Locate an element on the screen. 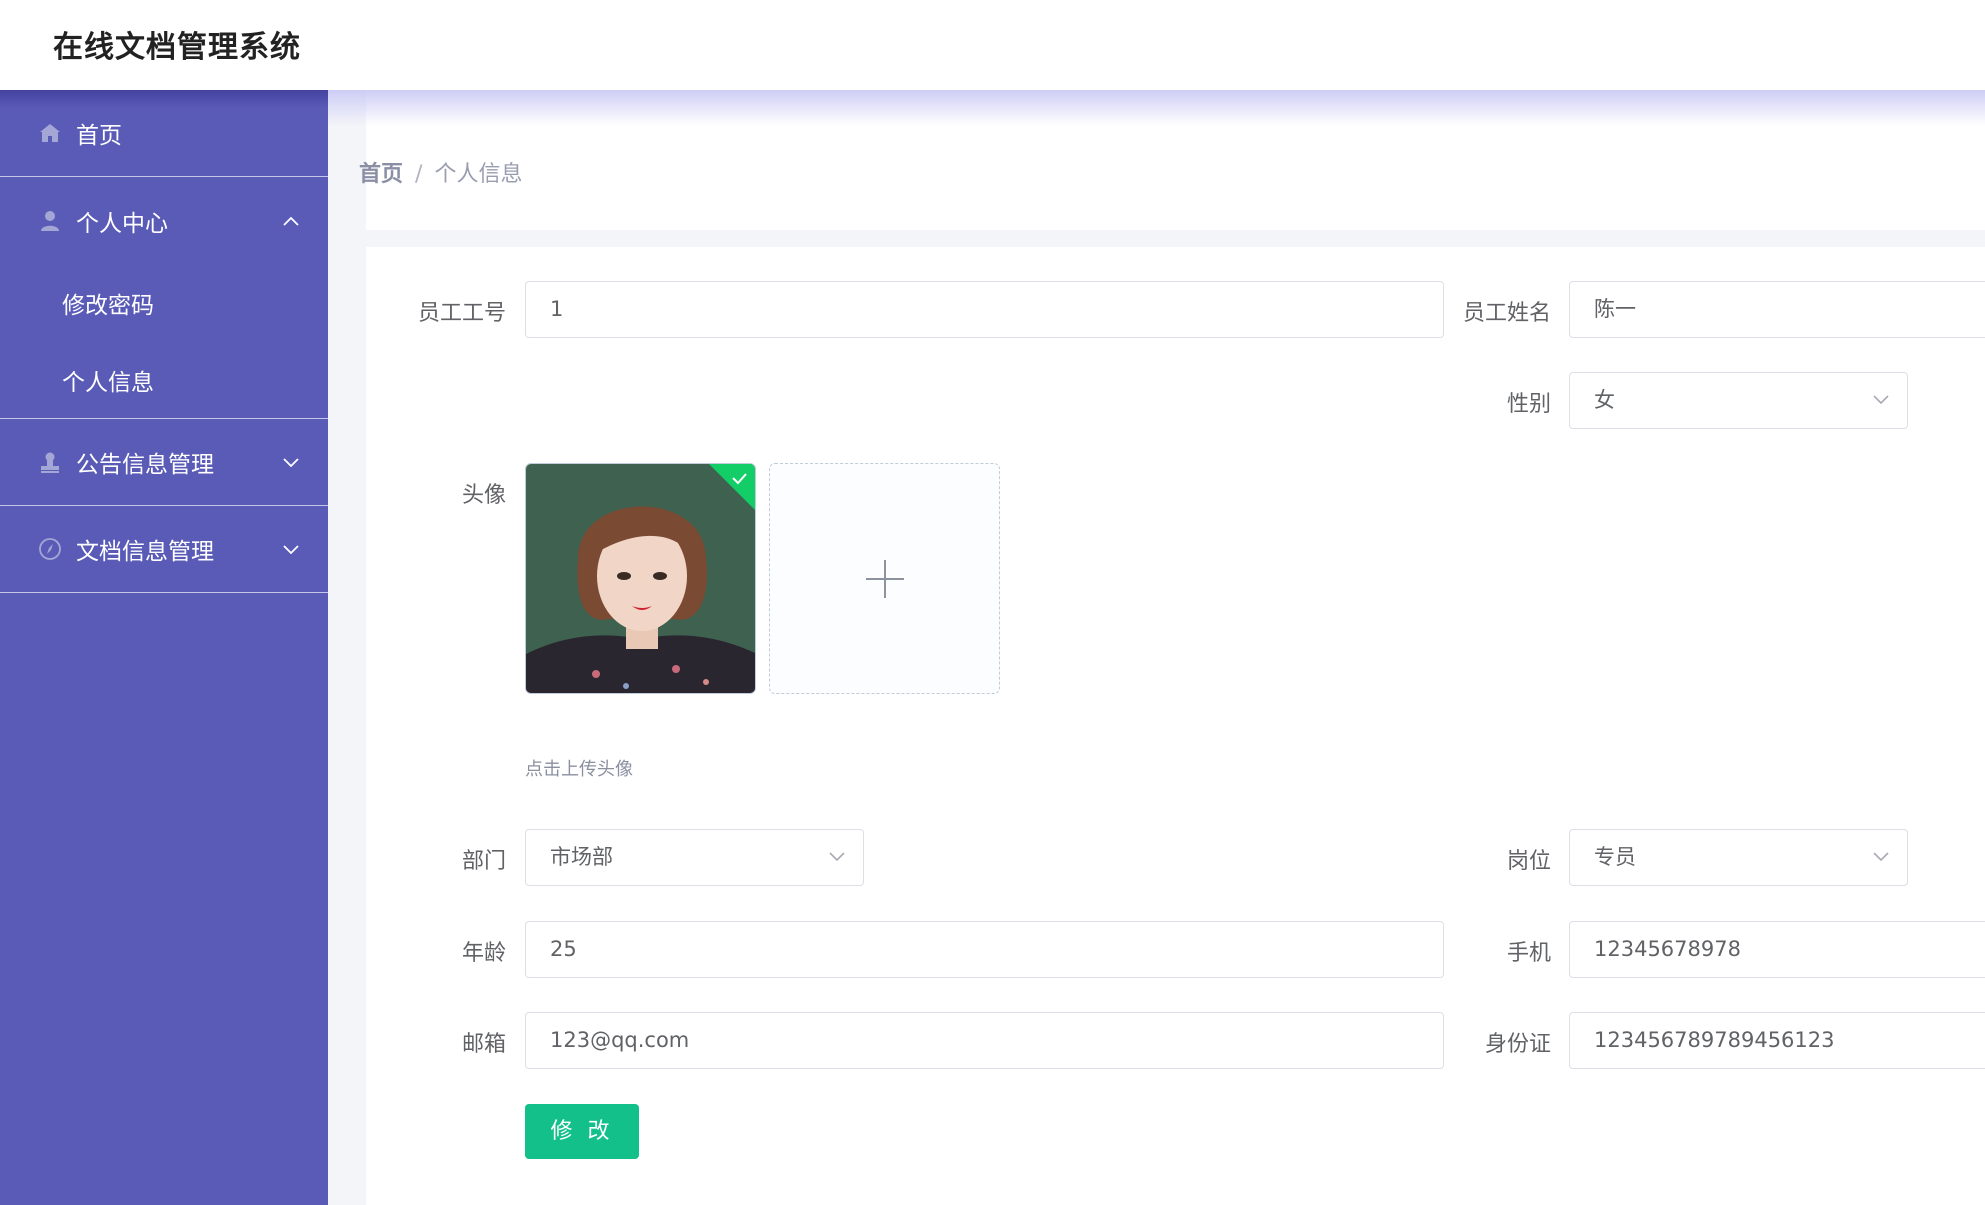 The height and width of the screenshot is (1205, 1985). employee-no-input: 1 is located at coordinates (984, 309).